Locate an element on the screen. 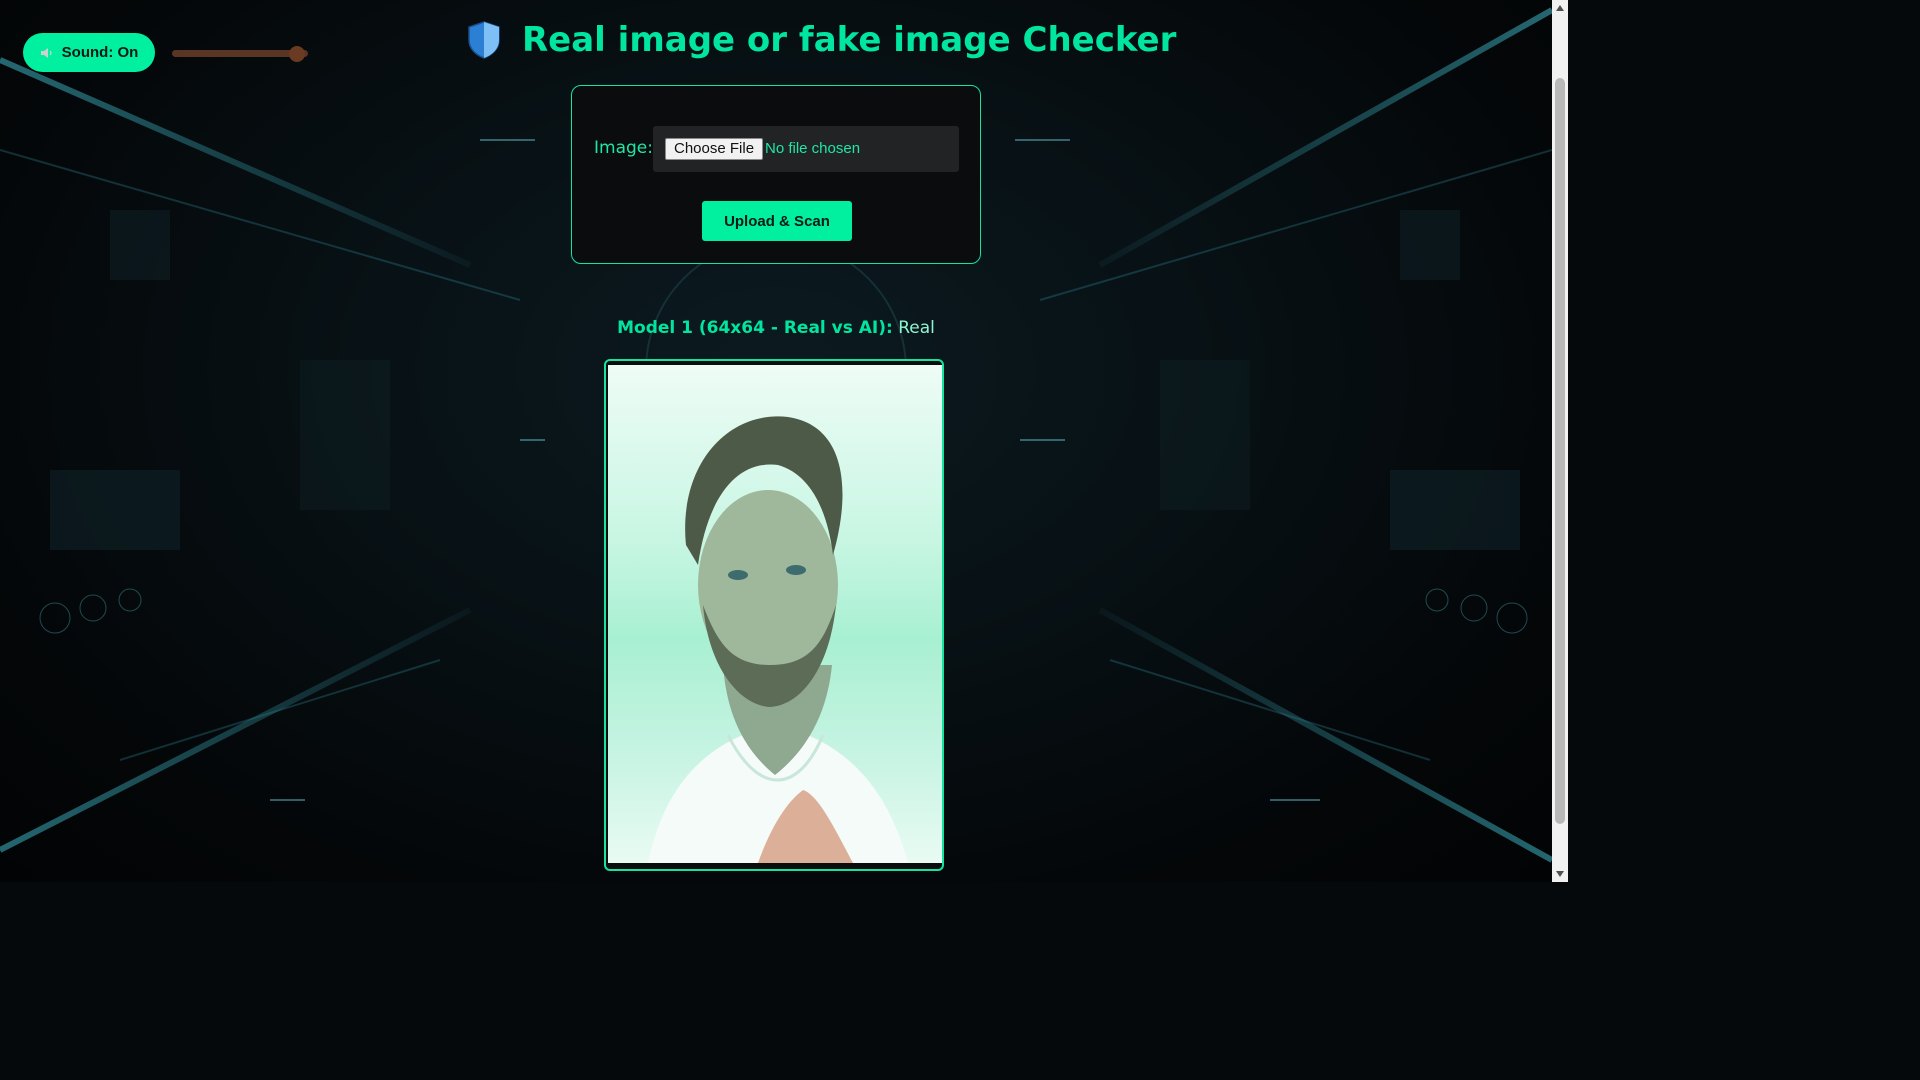 The width and height of the screenshot is (1920, 1080). speaker-icon is located at coordinates (47, 53).